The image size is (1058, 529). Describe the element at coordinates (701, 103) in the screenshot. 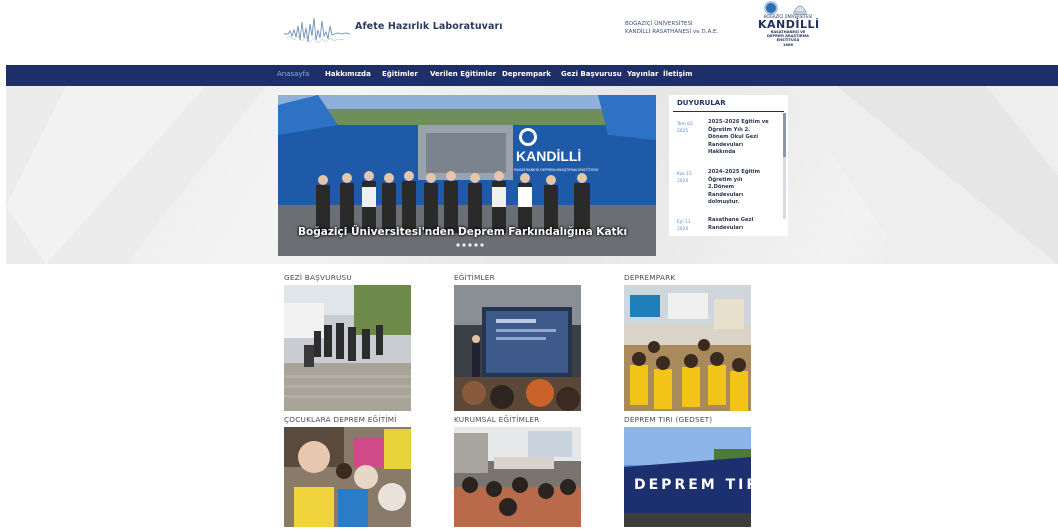

I see `announcements-title: DUYURULAR` at that location.